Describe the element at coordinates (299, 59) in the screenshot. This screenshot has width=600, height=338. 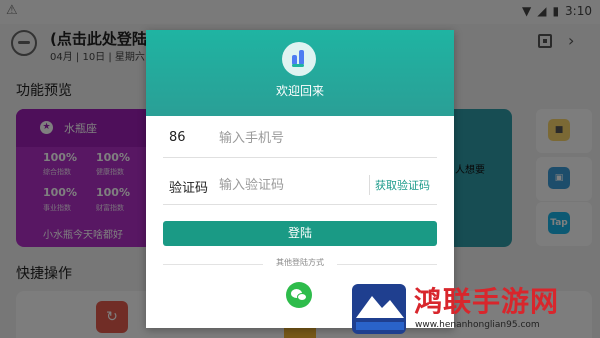
I see `app-logo-icon` at that location.